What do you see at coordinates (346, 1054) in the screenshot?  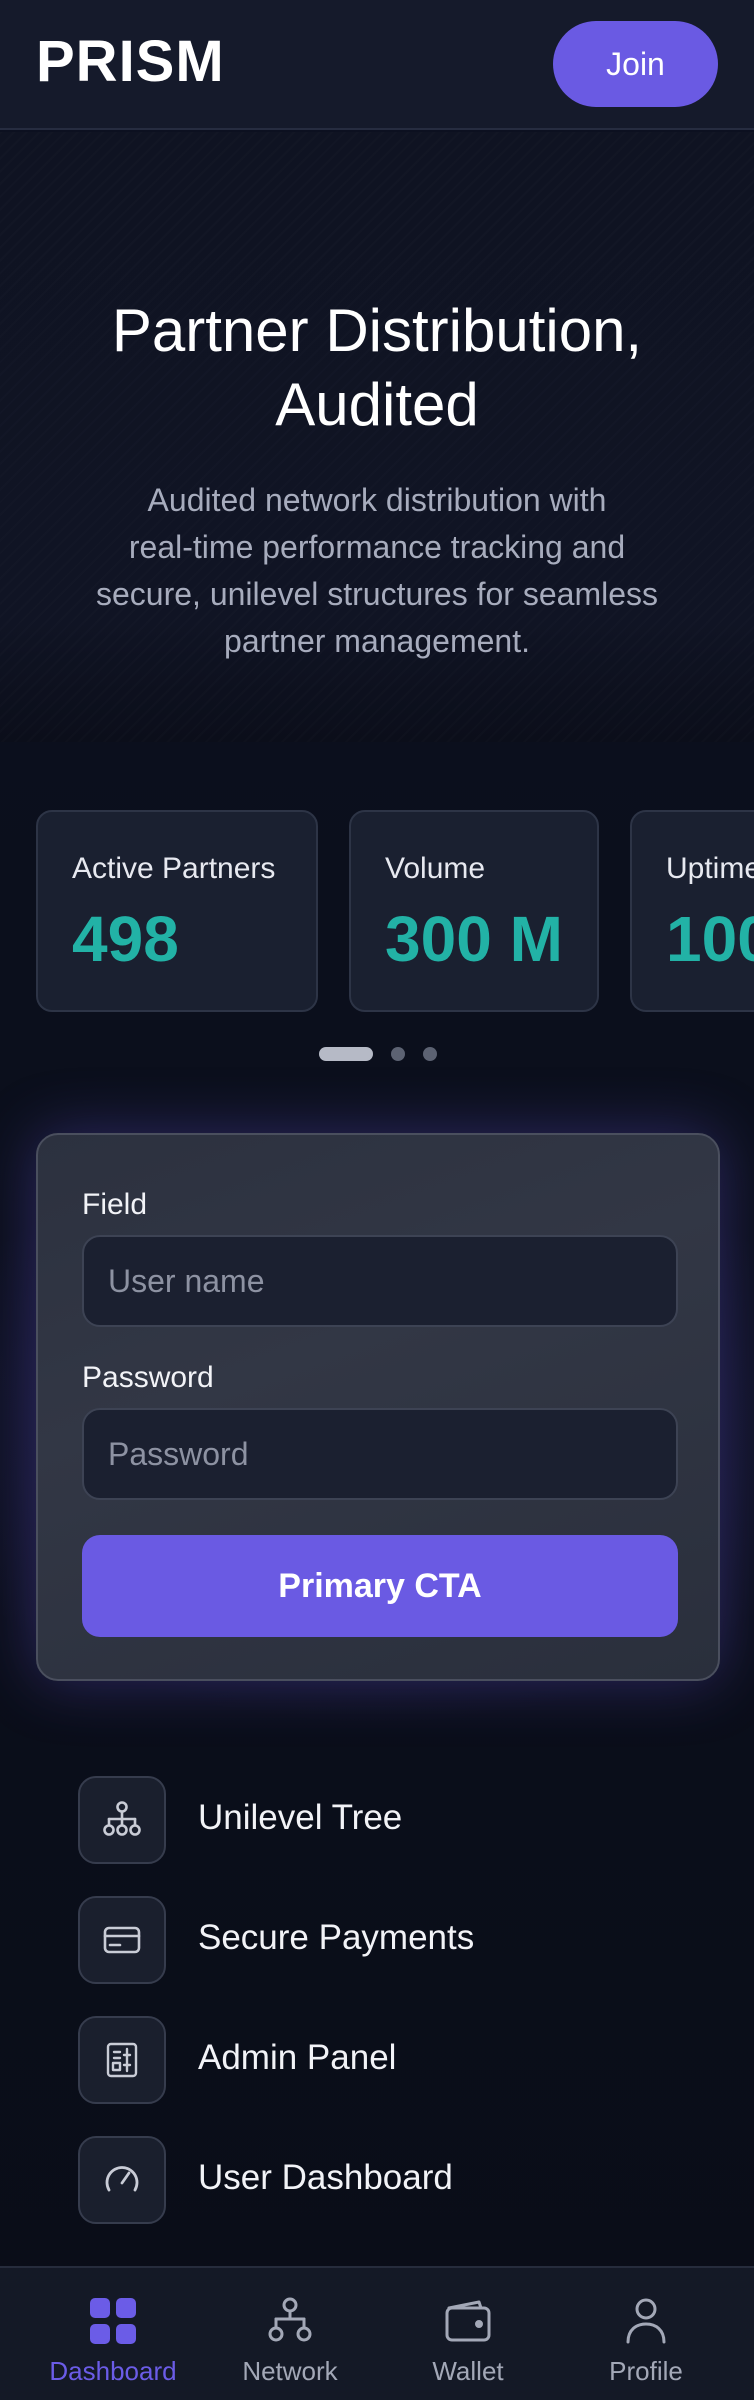 I see `carousel-dot-active` at bounding box center [346, 1054].